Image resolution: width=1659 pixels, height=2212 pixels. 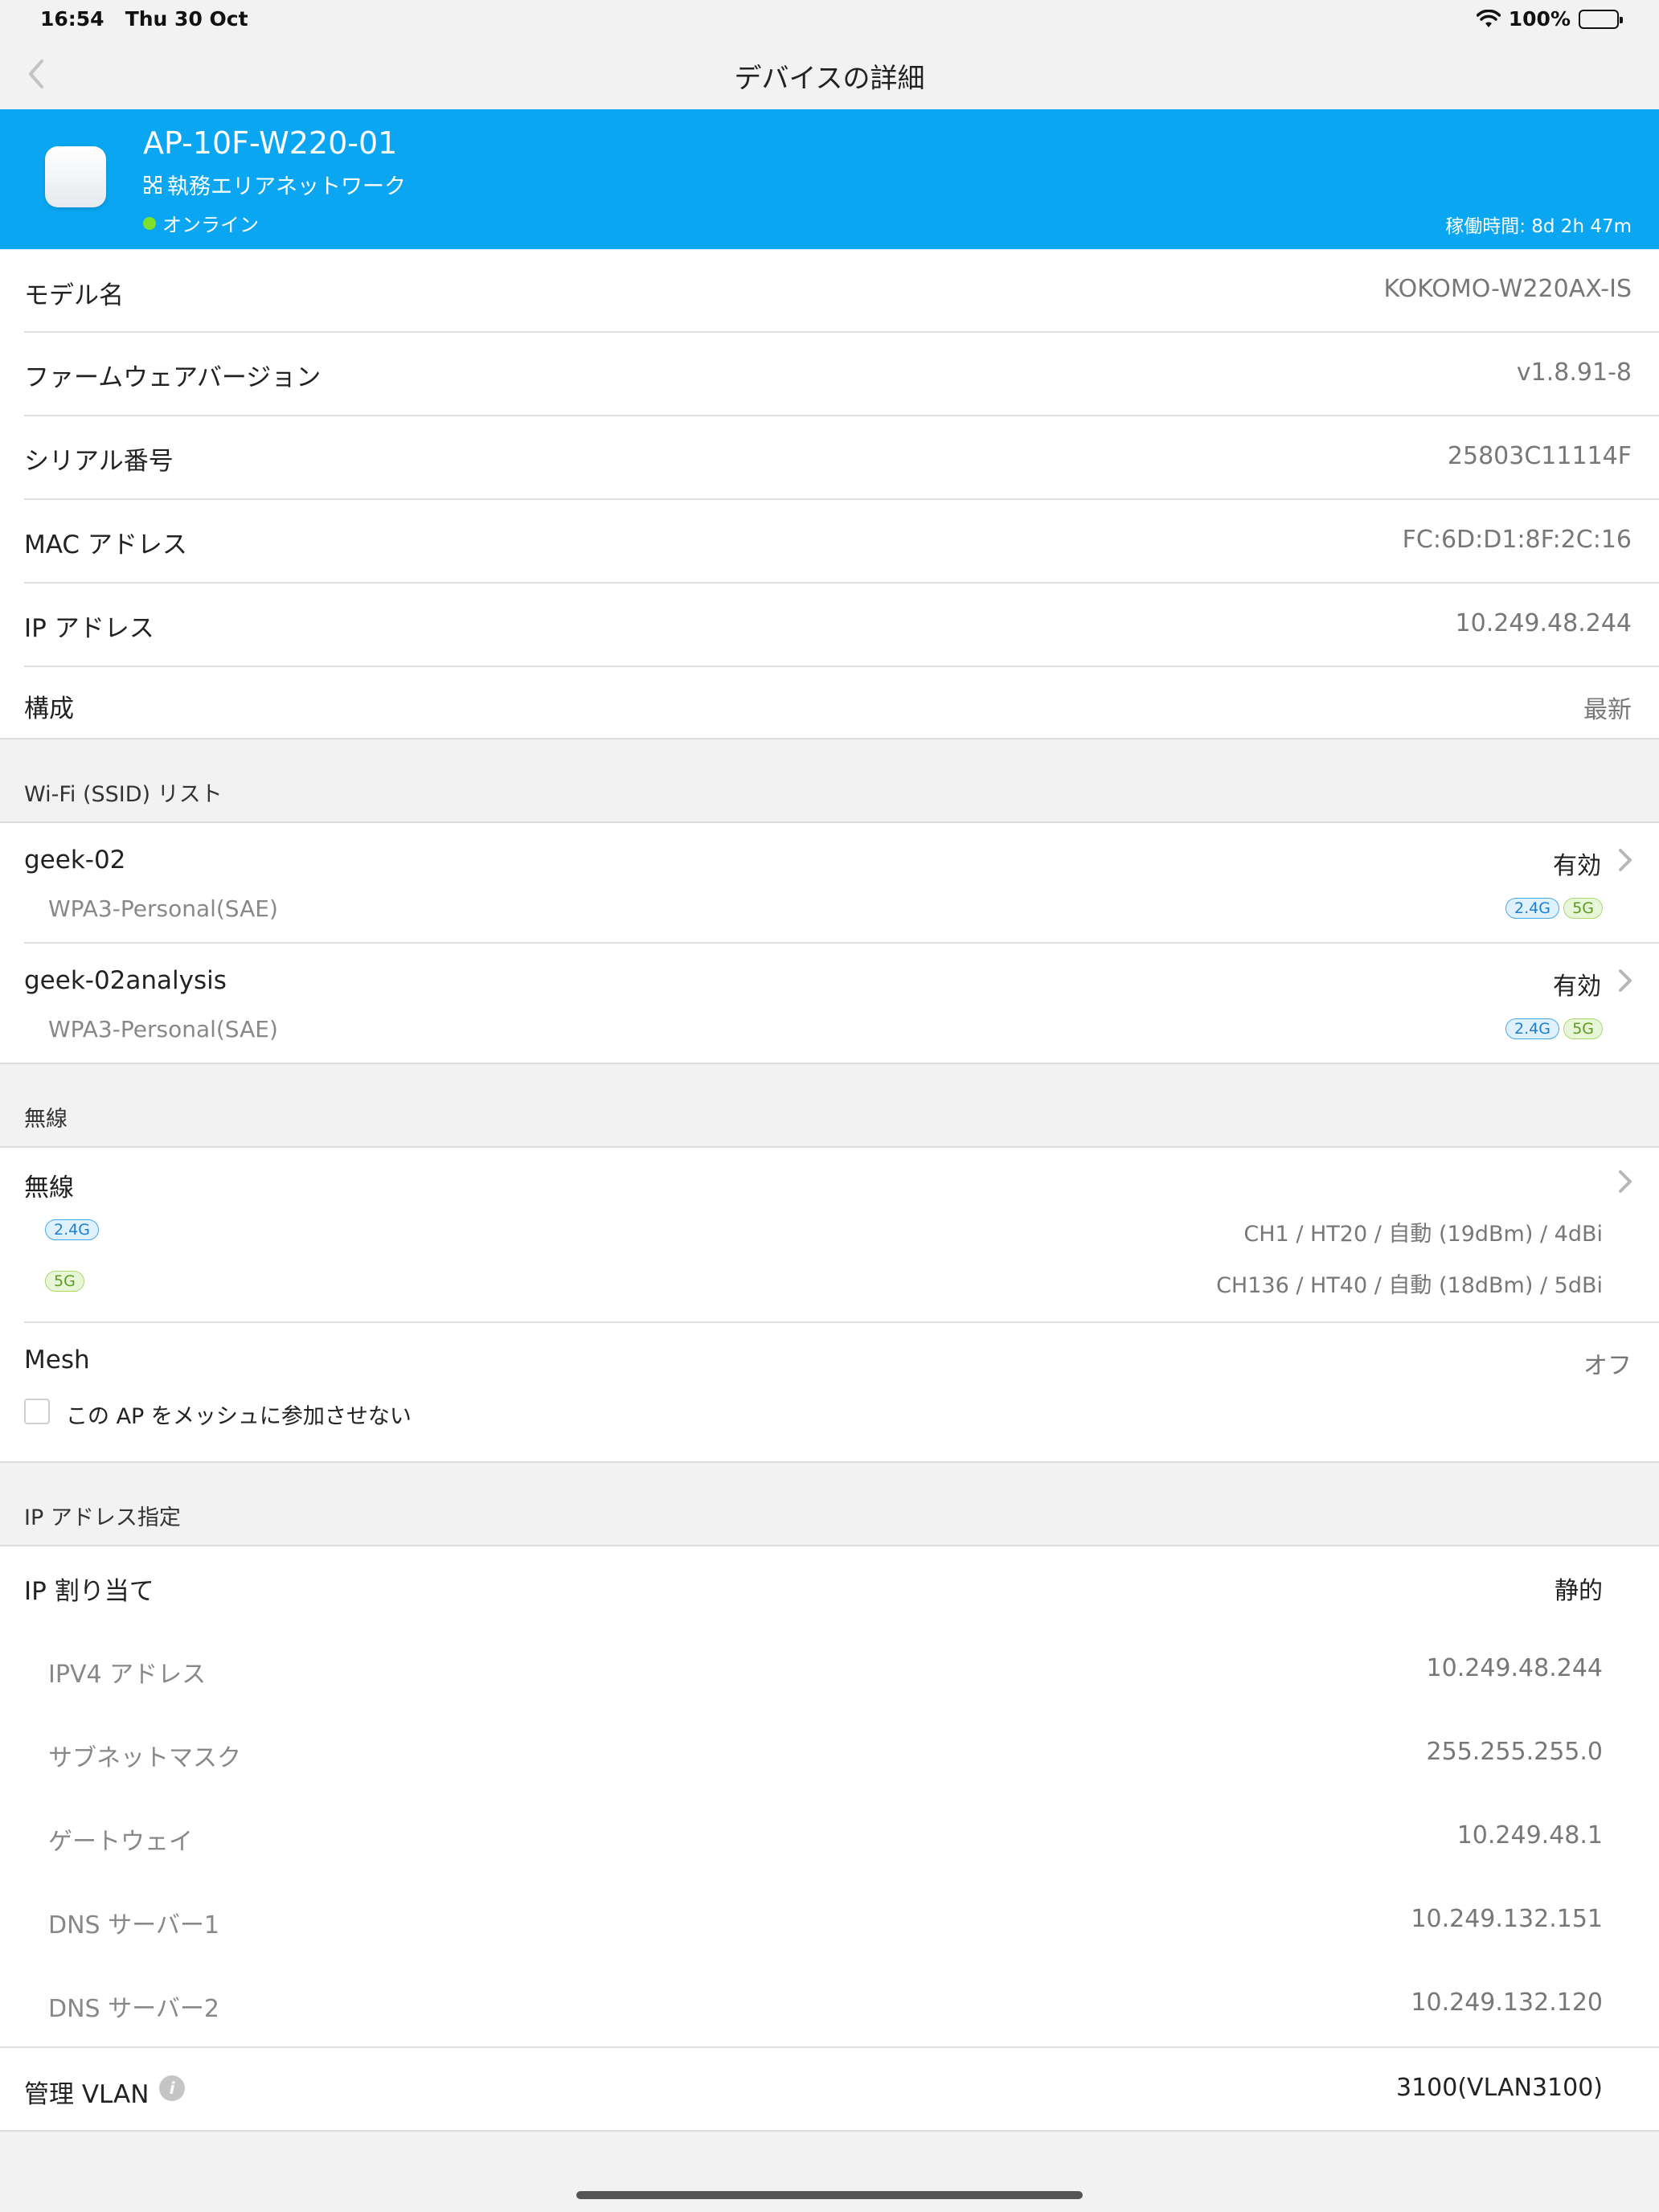 What do you see at coordinates (37, 1411) in the screenshot?
I see `mesh-exclude-checkbox` at bounding box center [37, 1411].